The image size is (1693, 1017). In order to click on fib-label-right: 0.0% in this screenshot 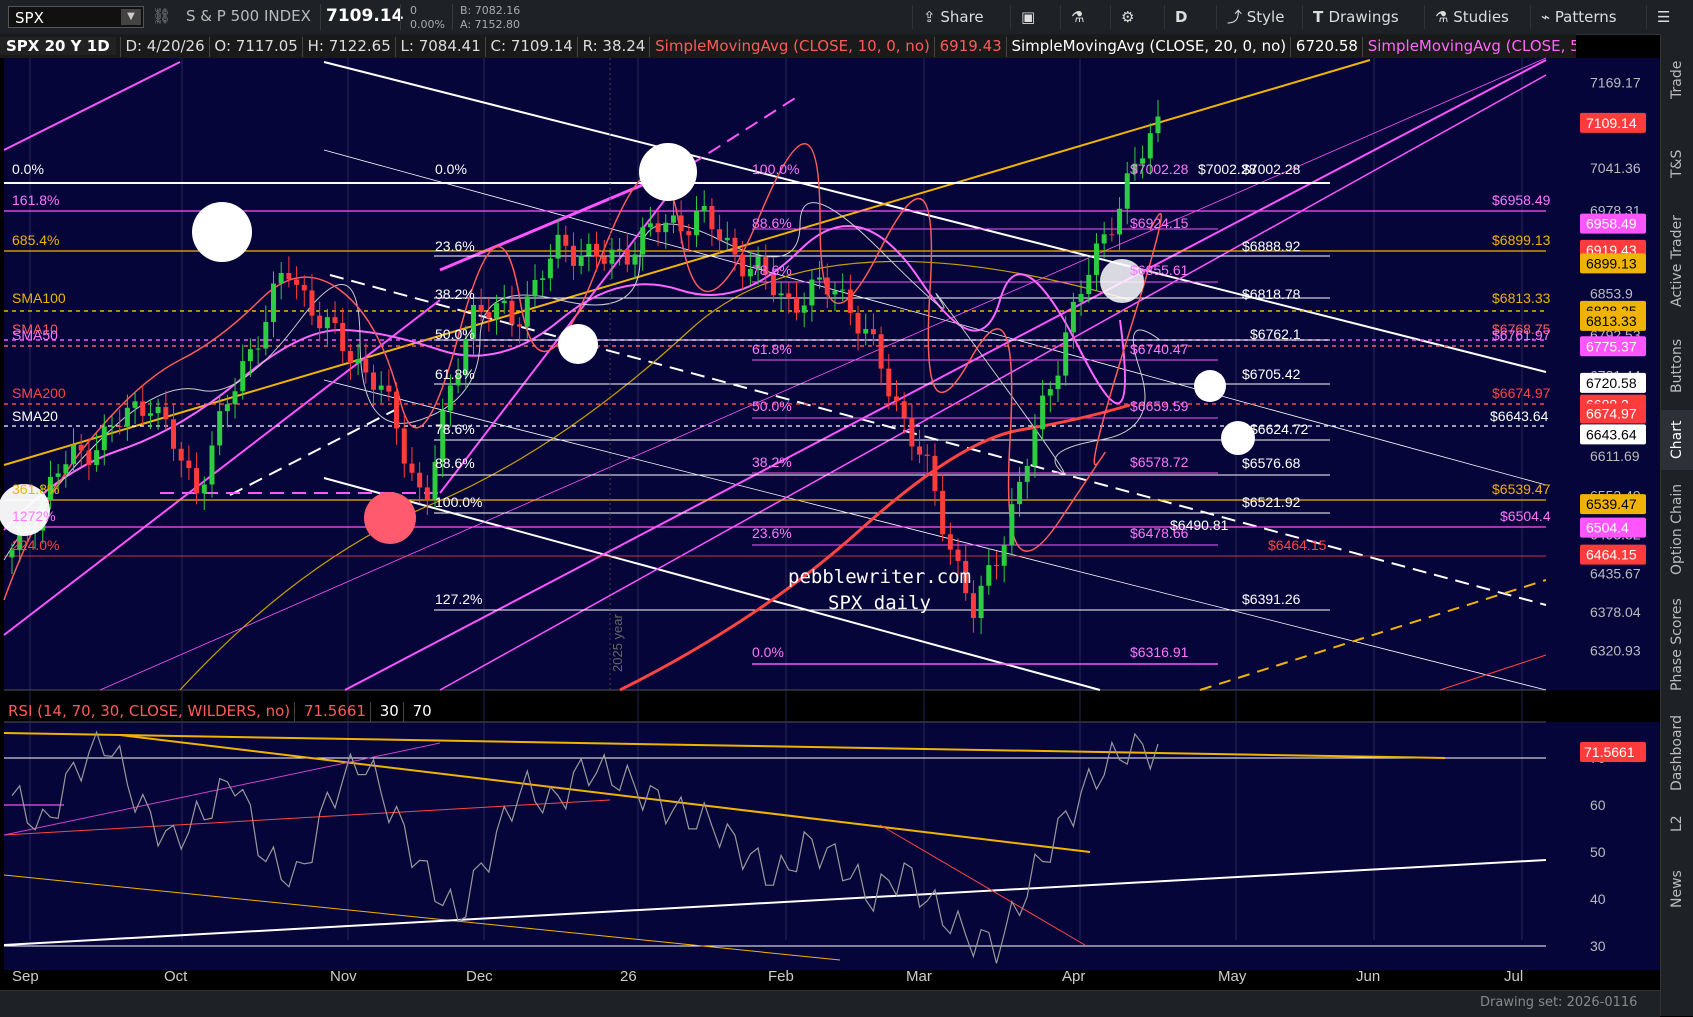, I will do `click(768, 652)`.